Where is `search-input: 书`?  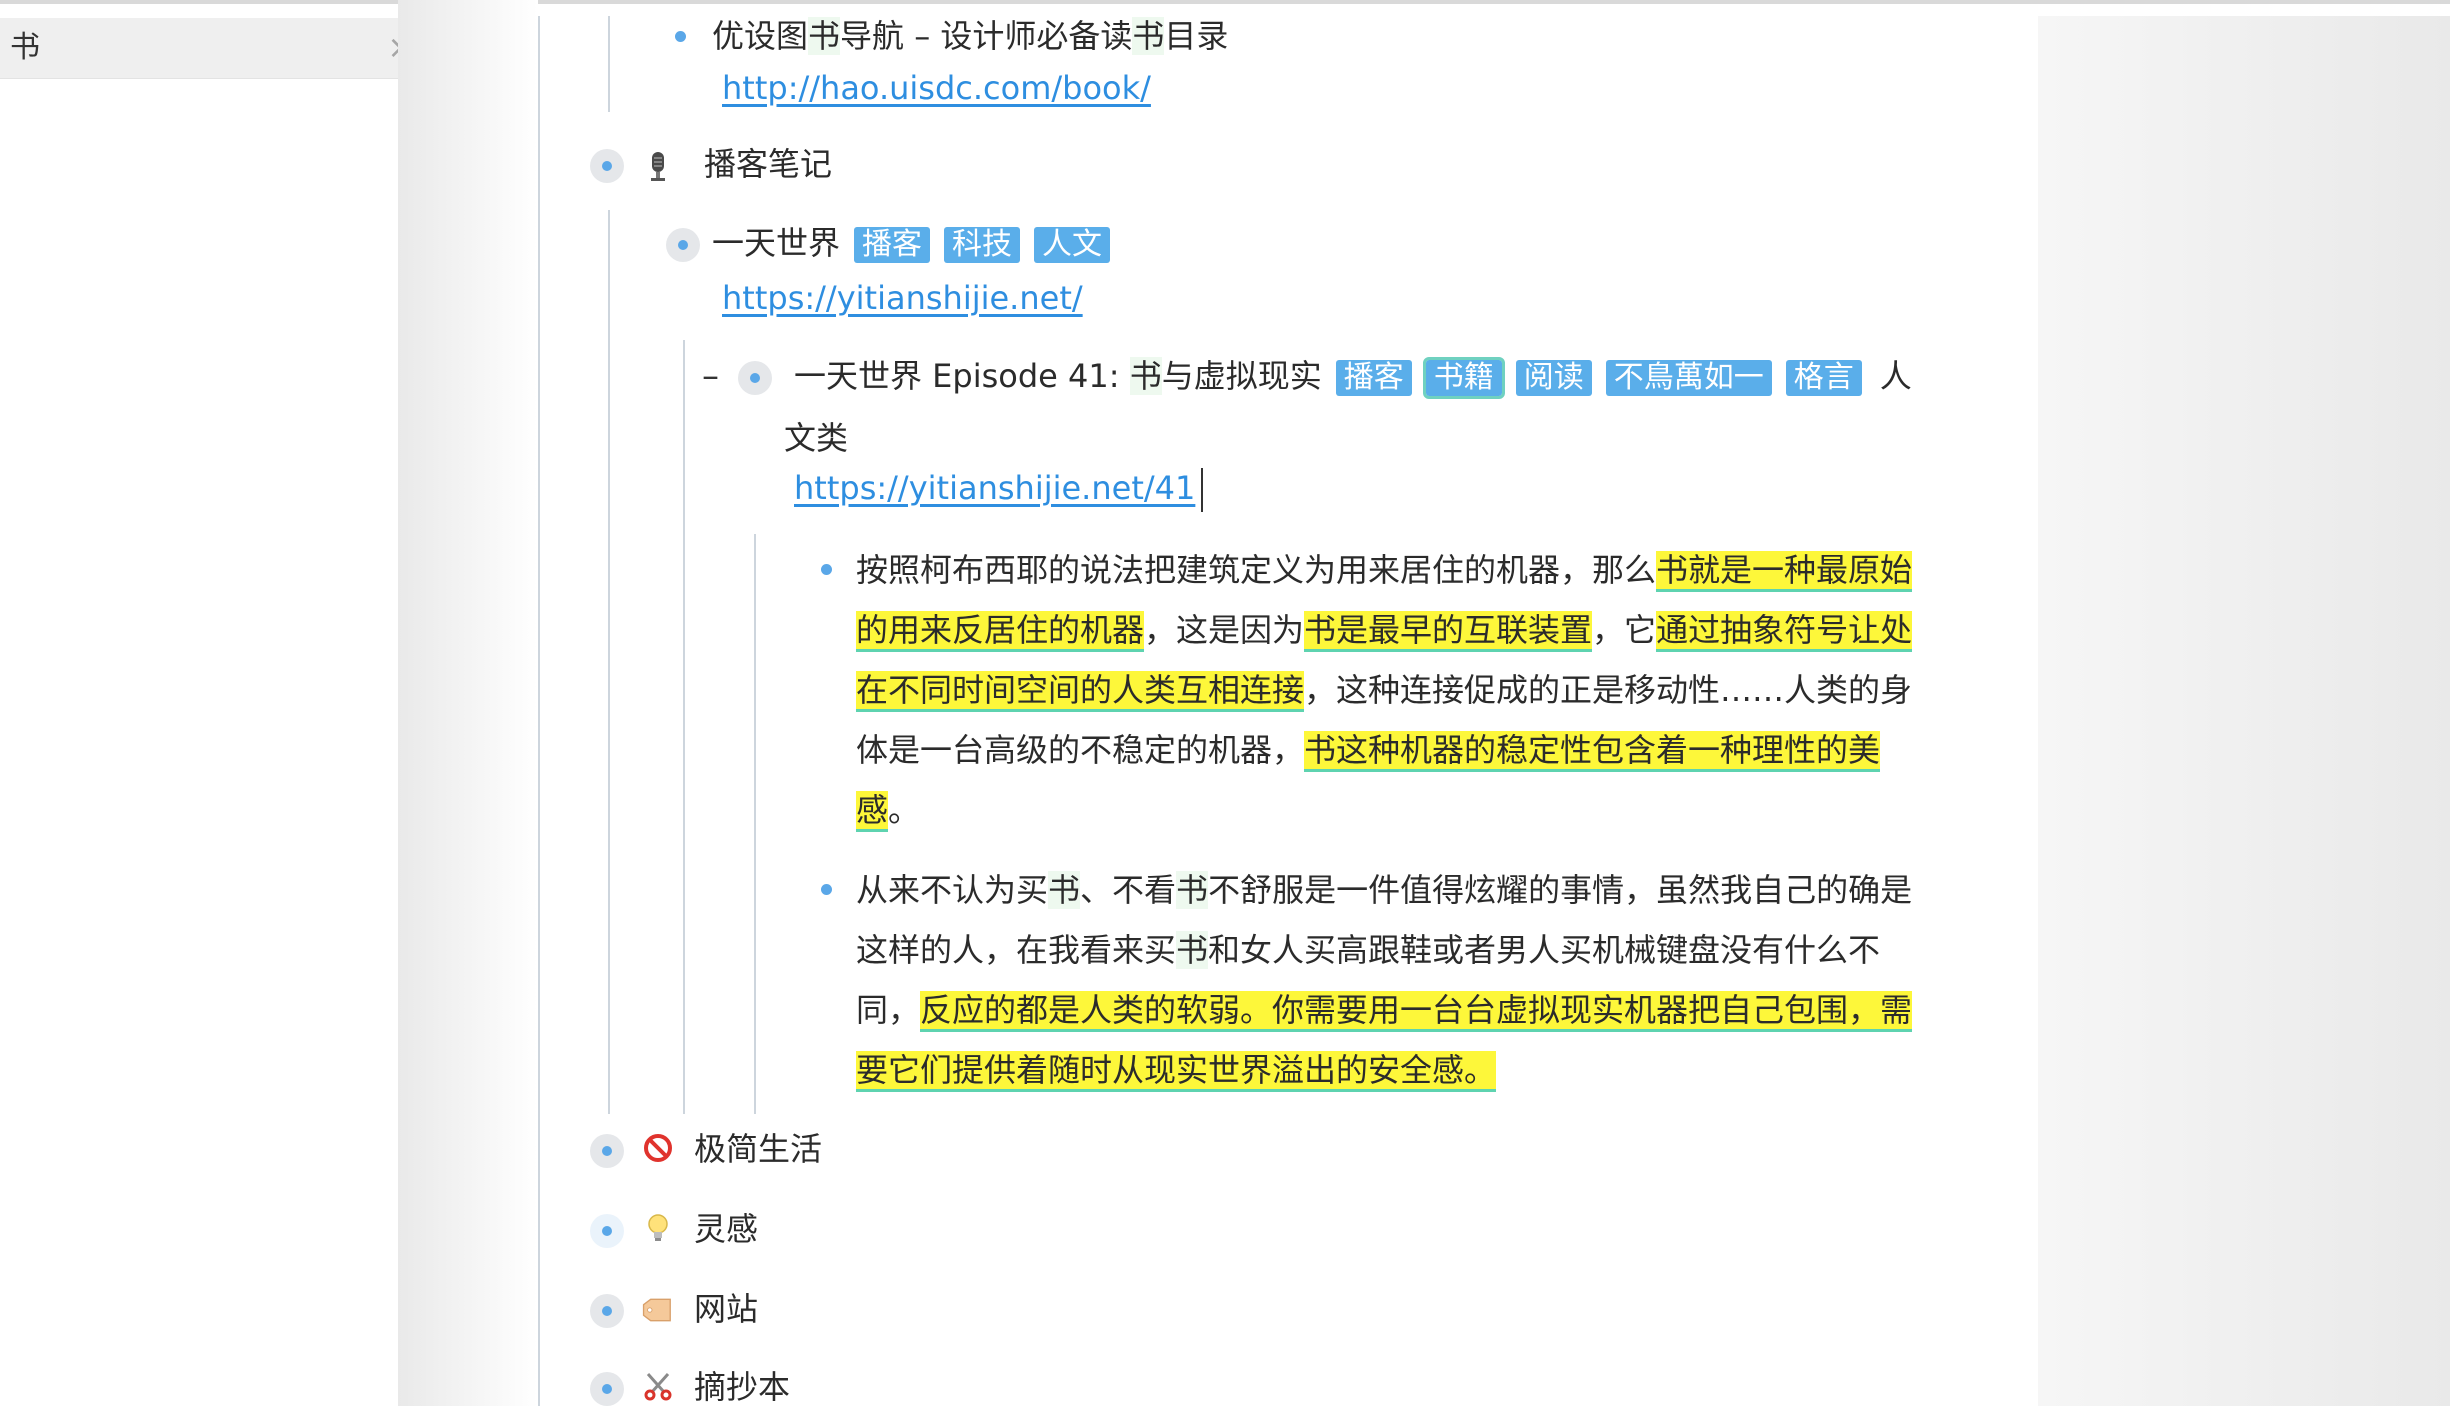
search-input: 书 is located at coordinates (25, 48).